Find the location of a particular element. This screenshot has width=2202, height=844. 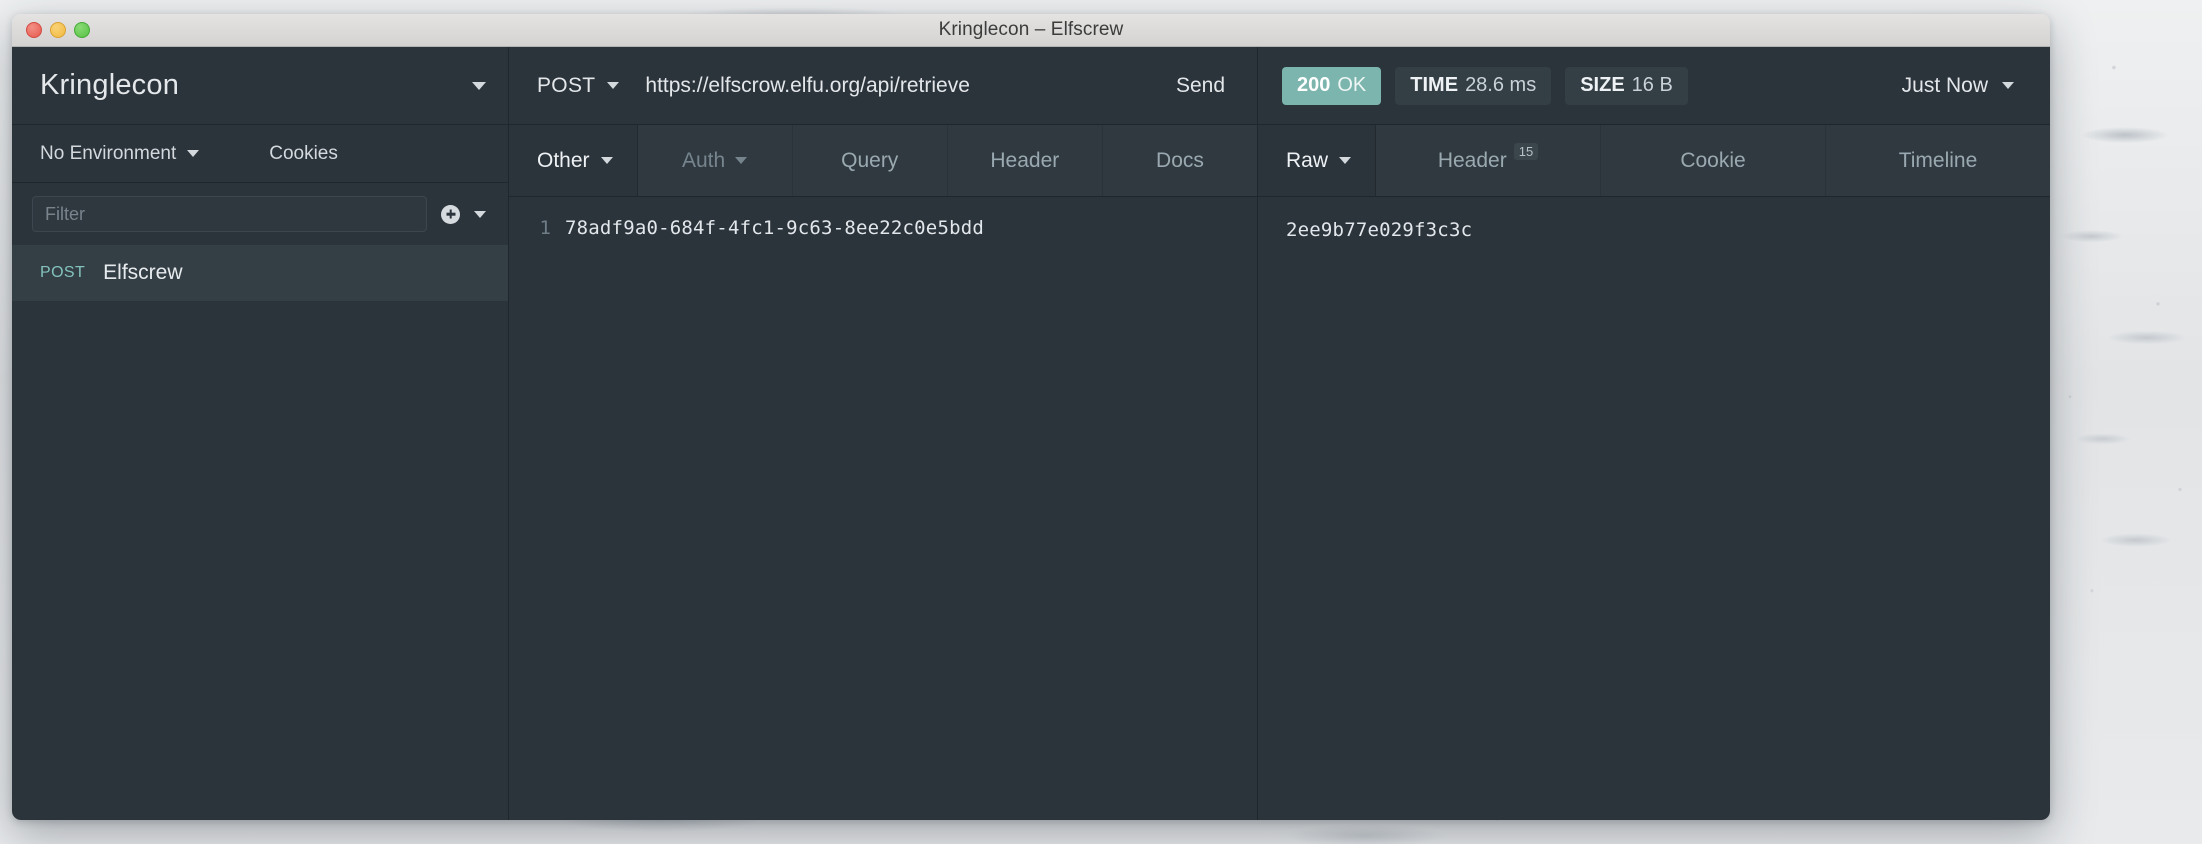

tab-docs-label: Docs is located at coordinates (1180, 160).